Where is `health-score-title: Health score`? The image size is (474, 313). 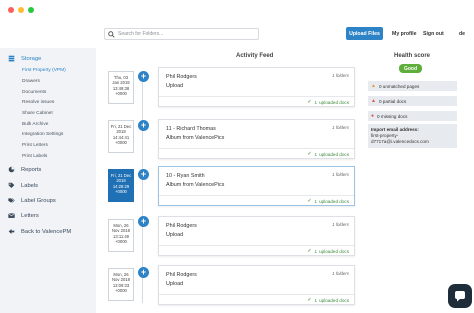 health-score-title: Health score is located at coordinates (412, 56).